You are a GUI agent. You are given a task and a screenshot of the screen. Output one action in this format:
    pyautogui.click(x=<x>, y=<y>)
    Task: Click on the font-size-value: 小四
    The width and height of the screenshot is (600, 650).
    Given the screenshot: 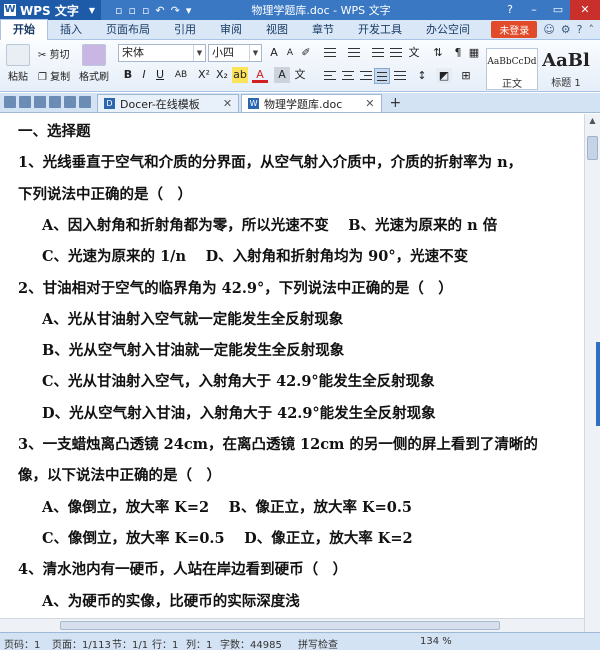 What is the action you would take?
    pyautogui.click(x=223, y=52)
    